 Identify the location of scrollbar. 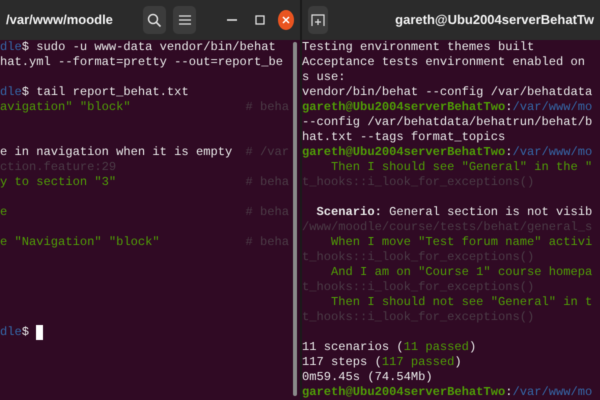
(295, 219).